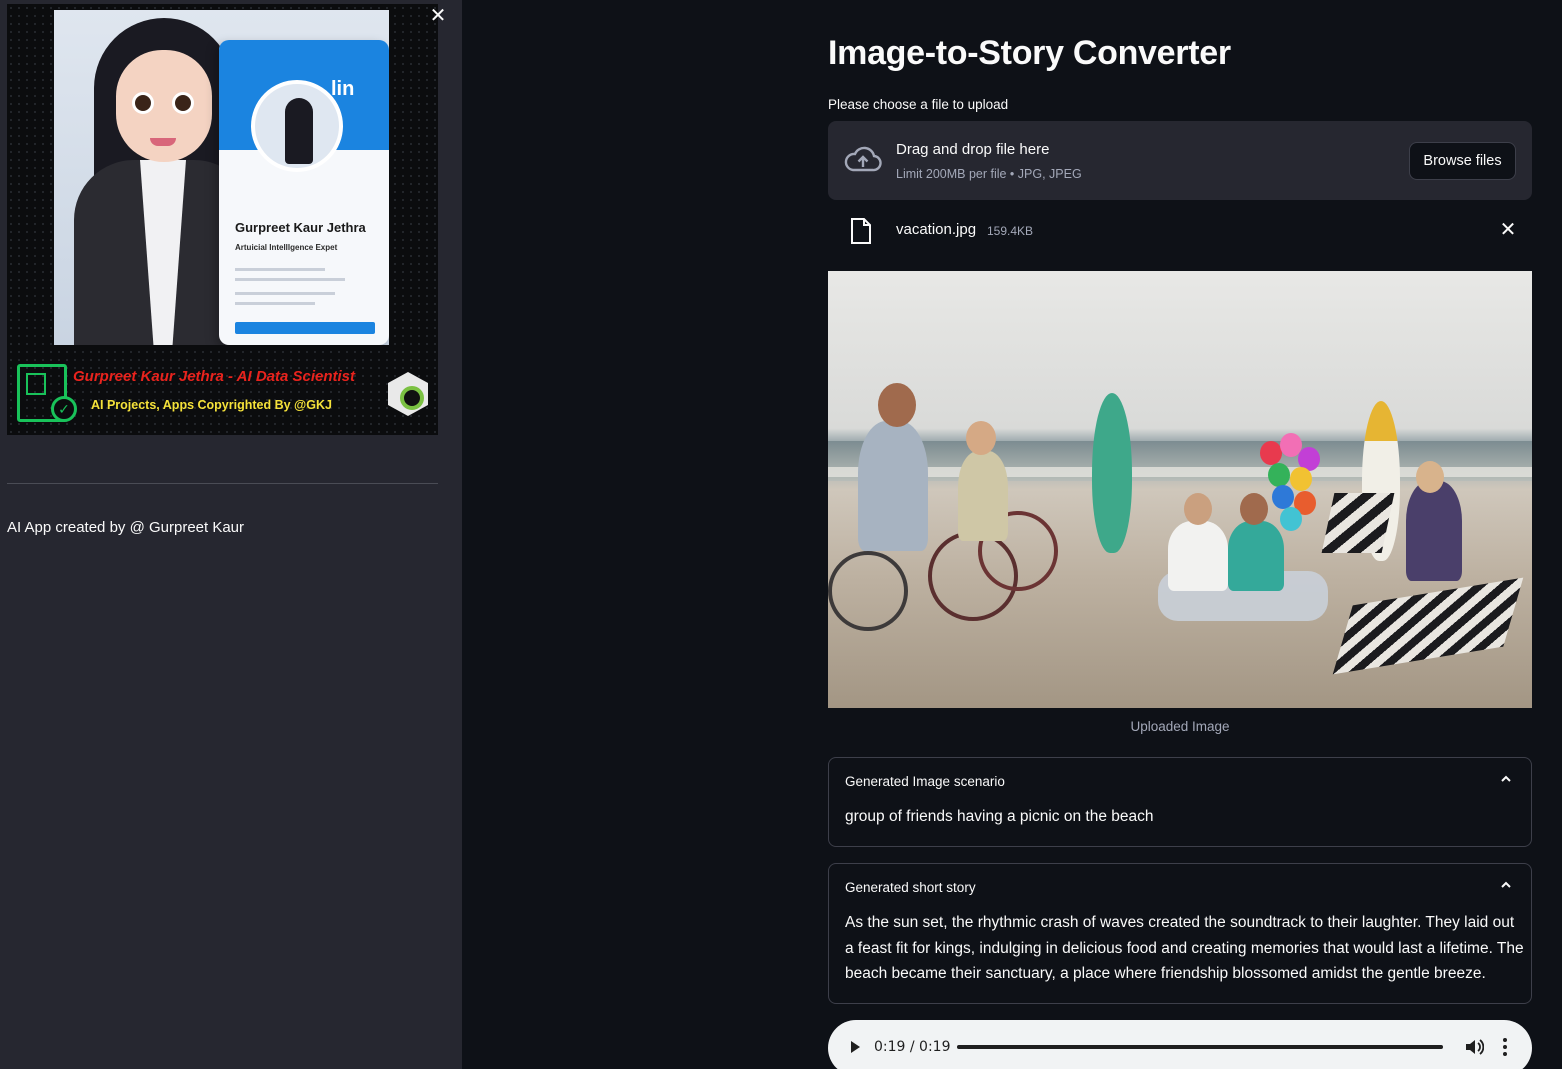  What do you see at coordinates (1180, 726) in the screenshot?
I see `image-caption: Uploaded Image` at bounding box center [1180, 726].